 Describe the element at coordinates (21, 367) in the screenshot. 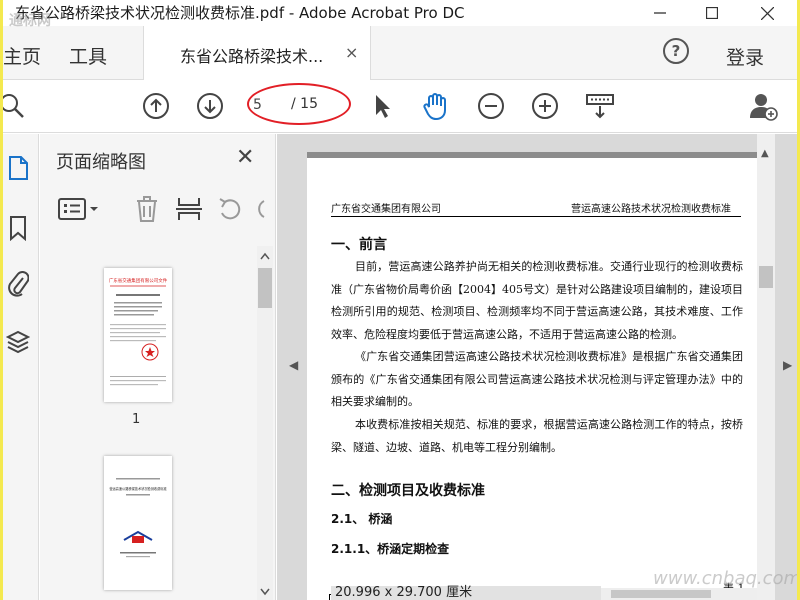

I see `navigation-rail` at that location.